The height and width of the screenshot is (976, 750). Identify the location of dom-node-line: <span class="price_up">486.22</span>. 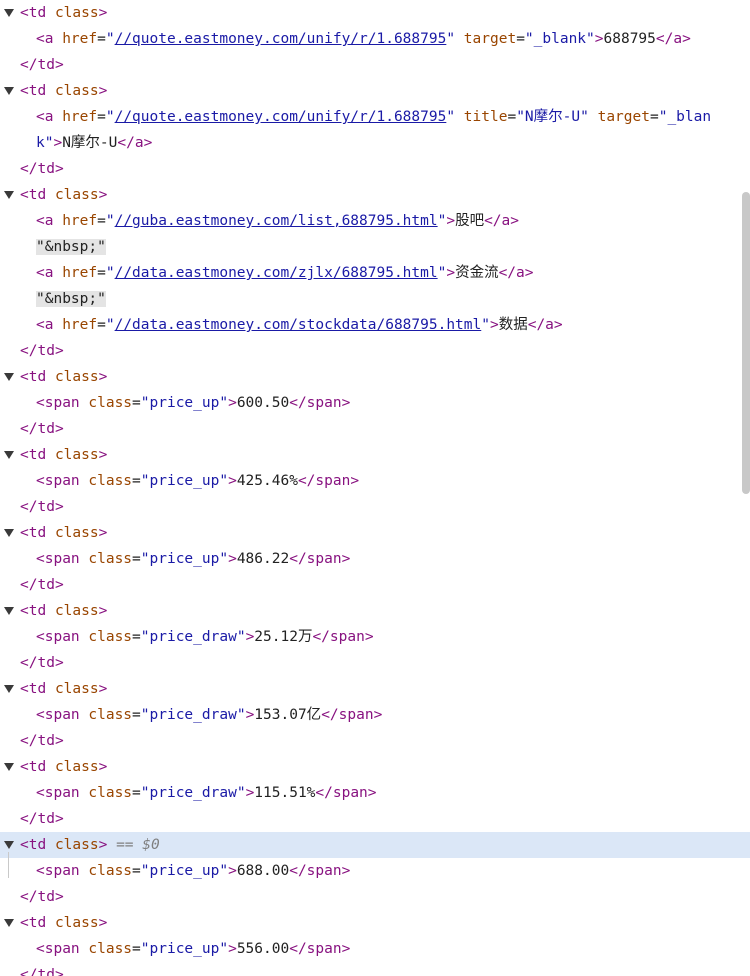
(375, 559).